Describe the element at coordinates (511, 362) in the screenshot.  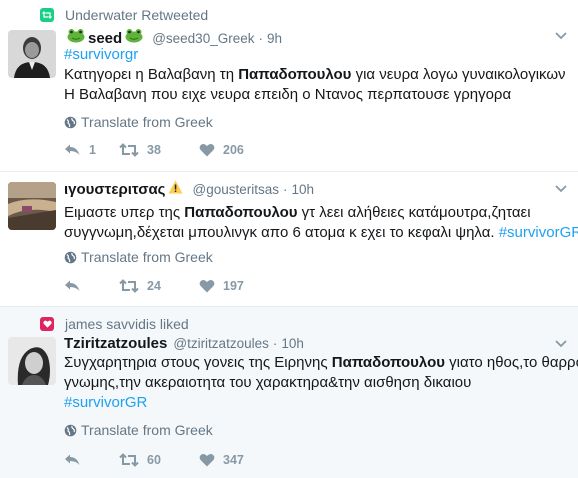
I see `text-segment: γιατο ηθος,το θαρρος` at that location.